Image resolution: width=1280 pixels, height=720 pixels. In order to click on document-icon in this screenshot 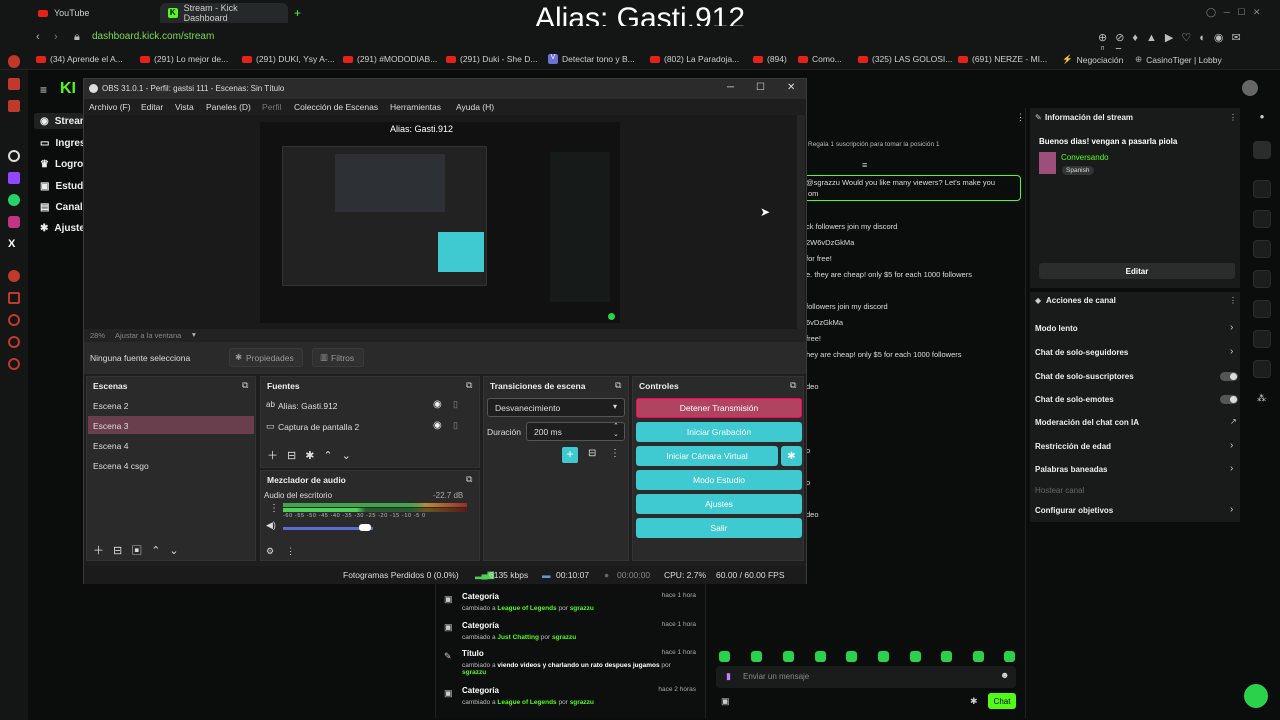, I will do `click(1262, 249)`.